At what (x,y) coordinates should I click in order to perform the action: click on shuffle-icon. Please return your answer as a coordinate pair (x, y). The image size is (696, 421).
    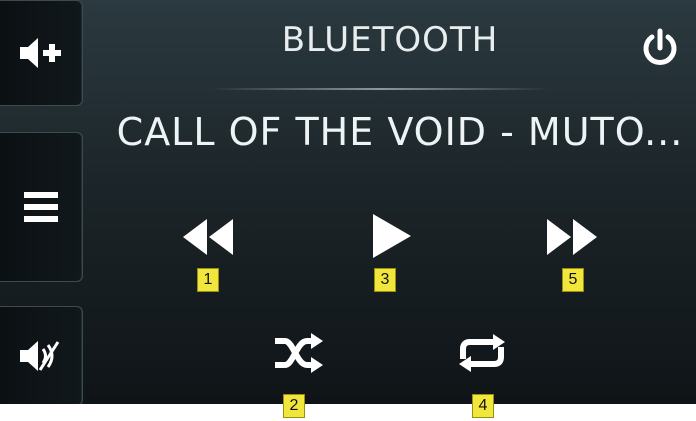
    Looking at the image, I should click on (299, 353).